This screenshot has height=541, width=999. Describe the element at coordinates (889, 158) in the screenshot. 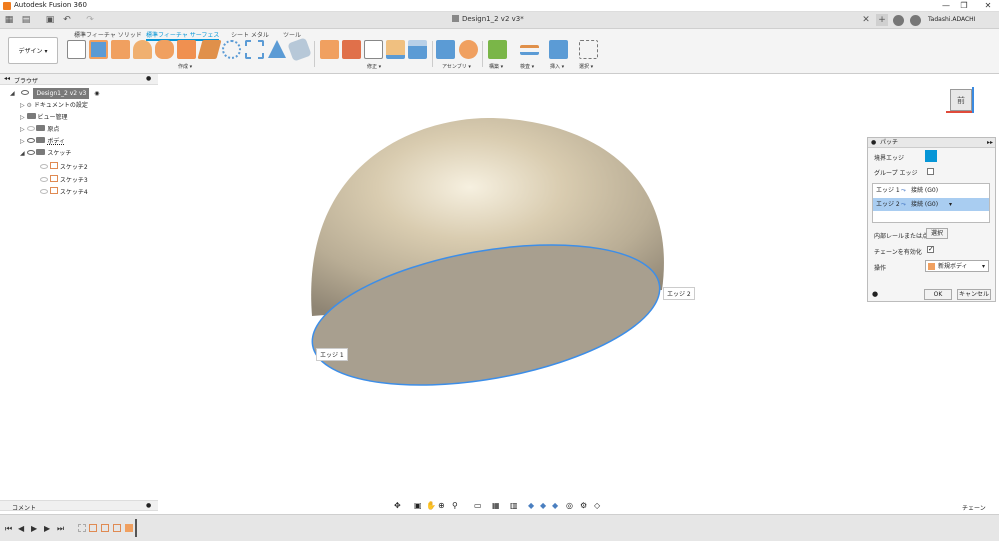

I see `boundary-edges-label: 境界エッジ` at that location.